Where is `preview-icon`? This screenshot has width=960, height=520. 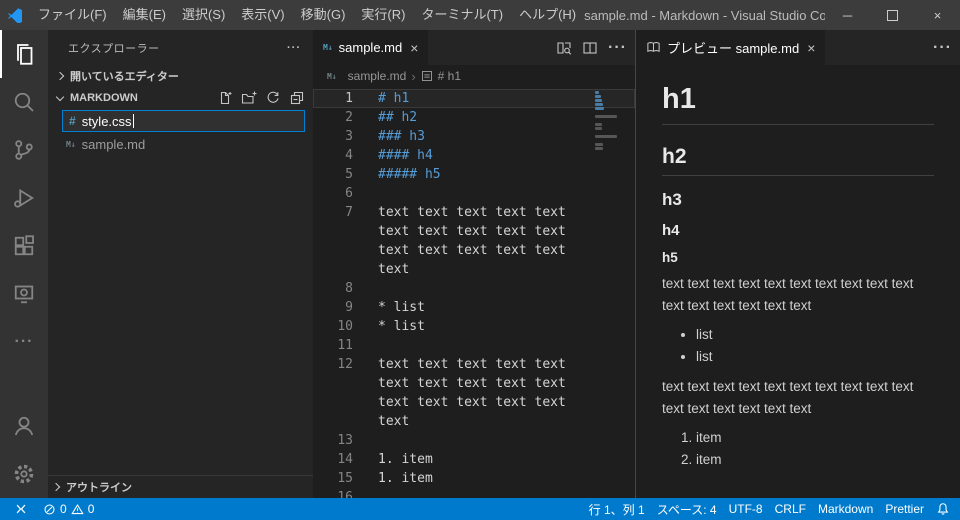 preview-icon is located at coordinates (653, 47).